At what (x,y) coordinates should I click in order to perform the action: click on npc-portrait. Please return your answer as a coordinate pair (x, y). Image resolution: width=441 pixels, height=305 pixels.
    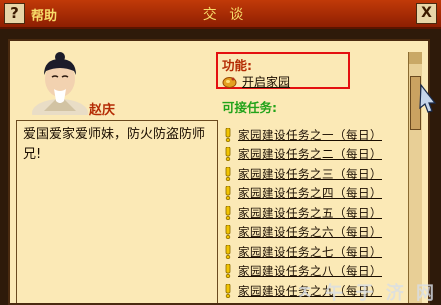
    Looking at the image, I should click on (60, 83).